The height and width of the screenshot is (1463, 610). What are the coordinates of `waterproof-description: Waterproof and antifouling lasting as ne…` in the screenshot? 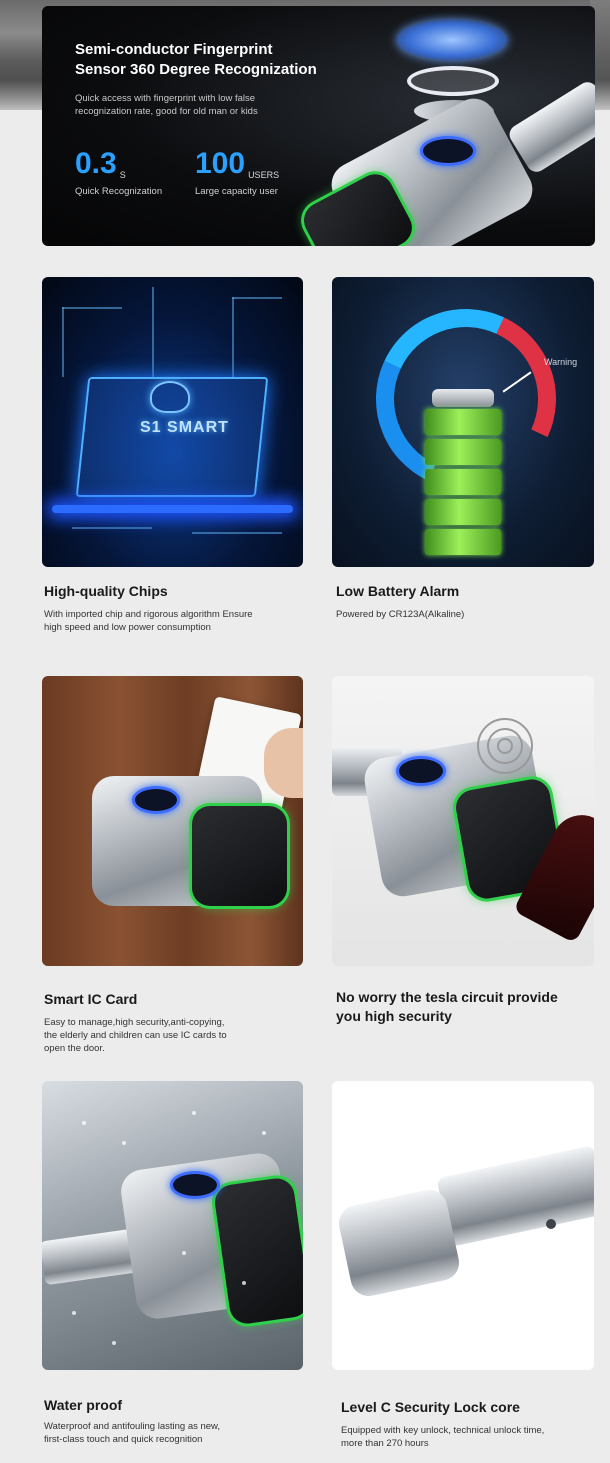 It's located at (174, 1433).